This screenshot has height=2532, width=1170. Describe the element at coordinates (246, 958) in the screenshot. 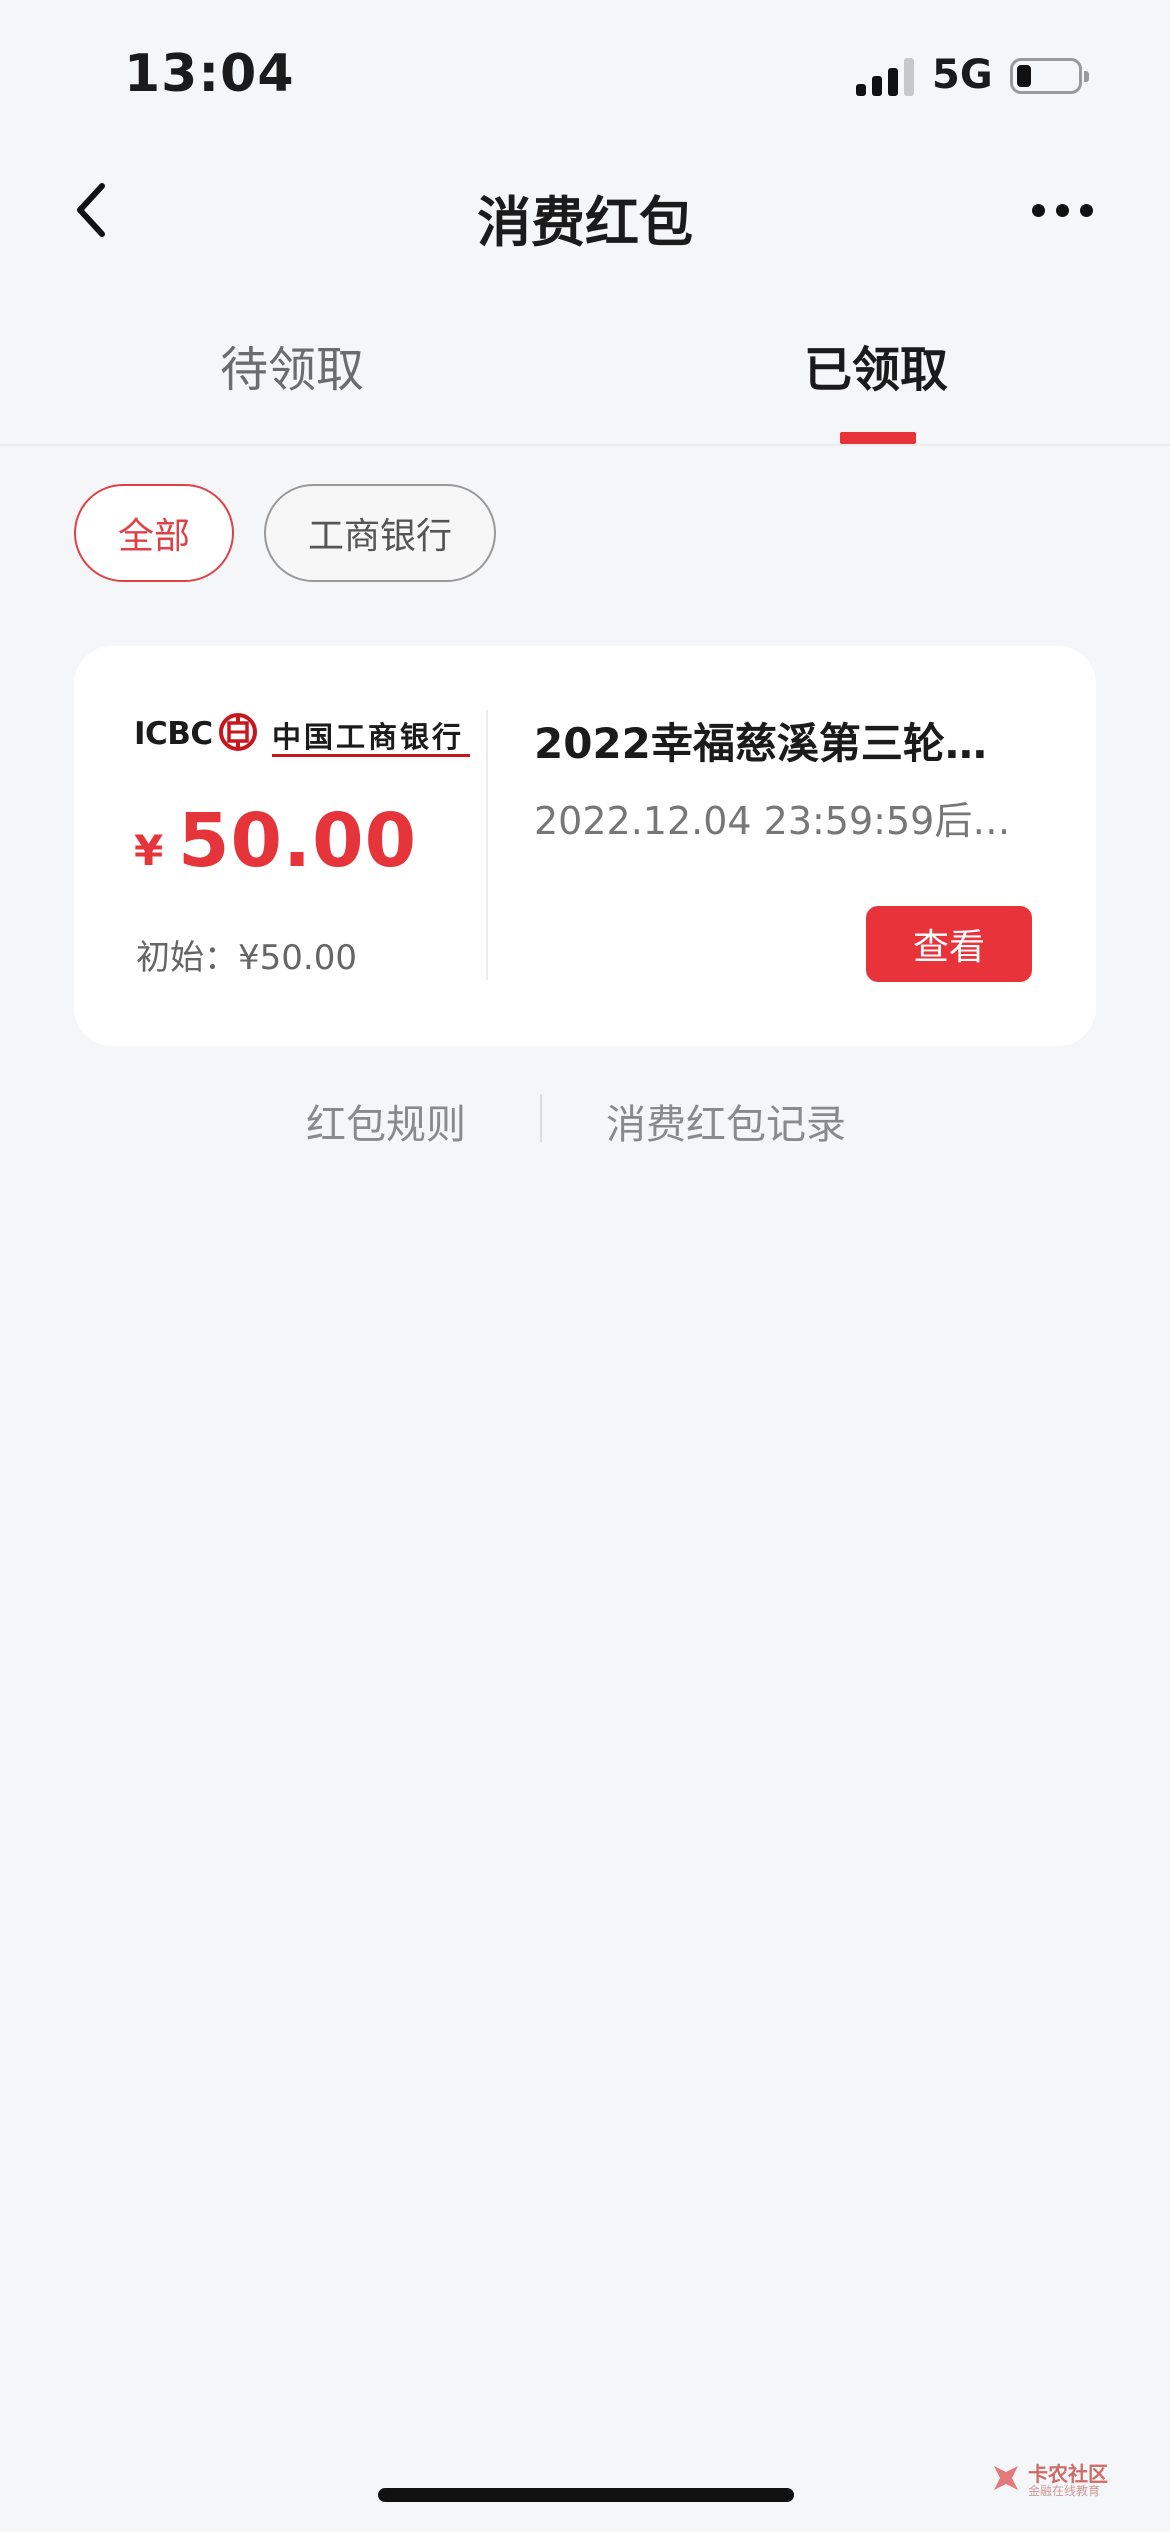

I see `initial-amount: 初始：¥50.00` at that location.